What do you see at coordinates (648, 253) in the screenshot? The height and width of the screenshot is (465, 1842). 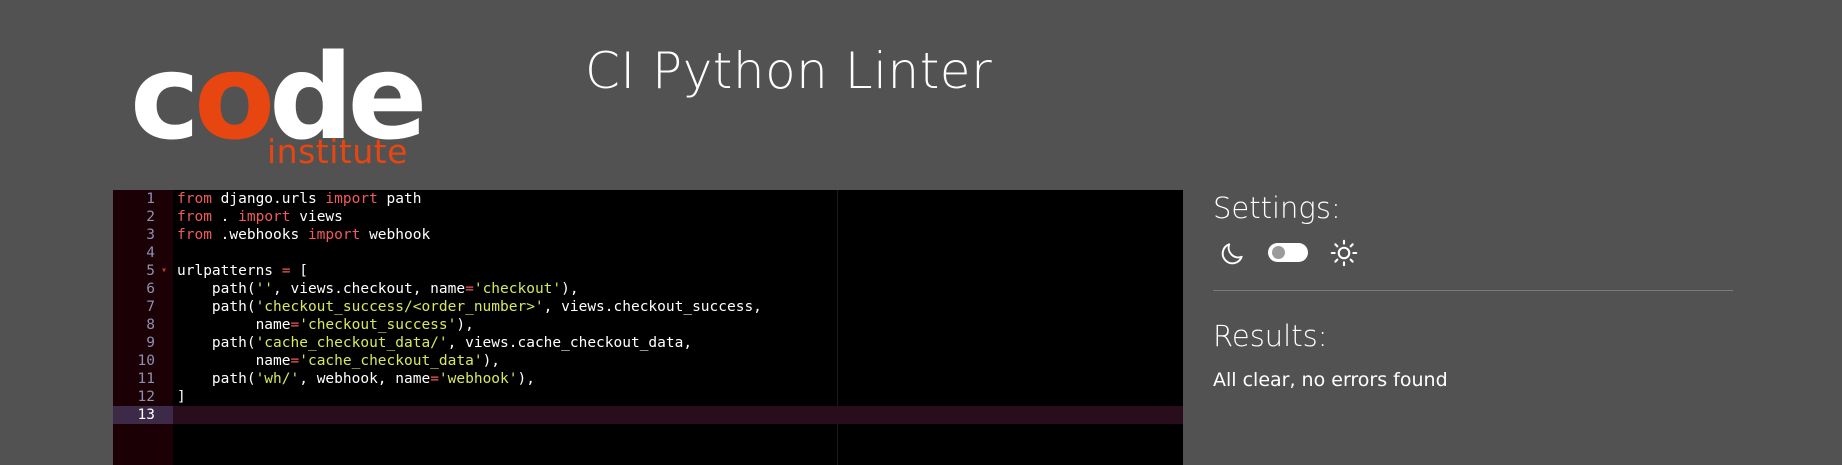 I see `code-line: 4` at bounding box center [648, 253].